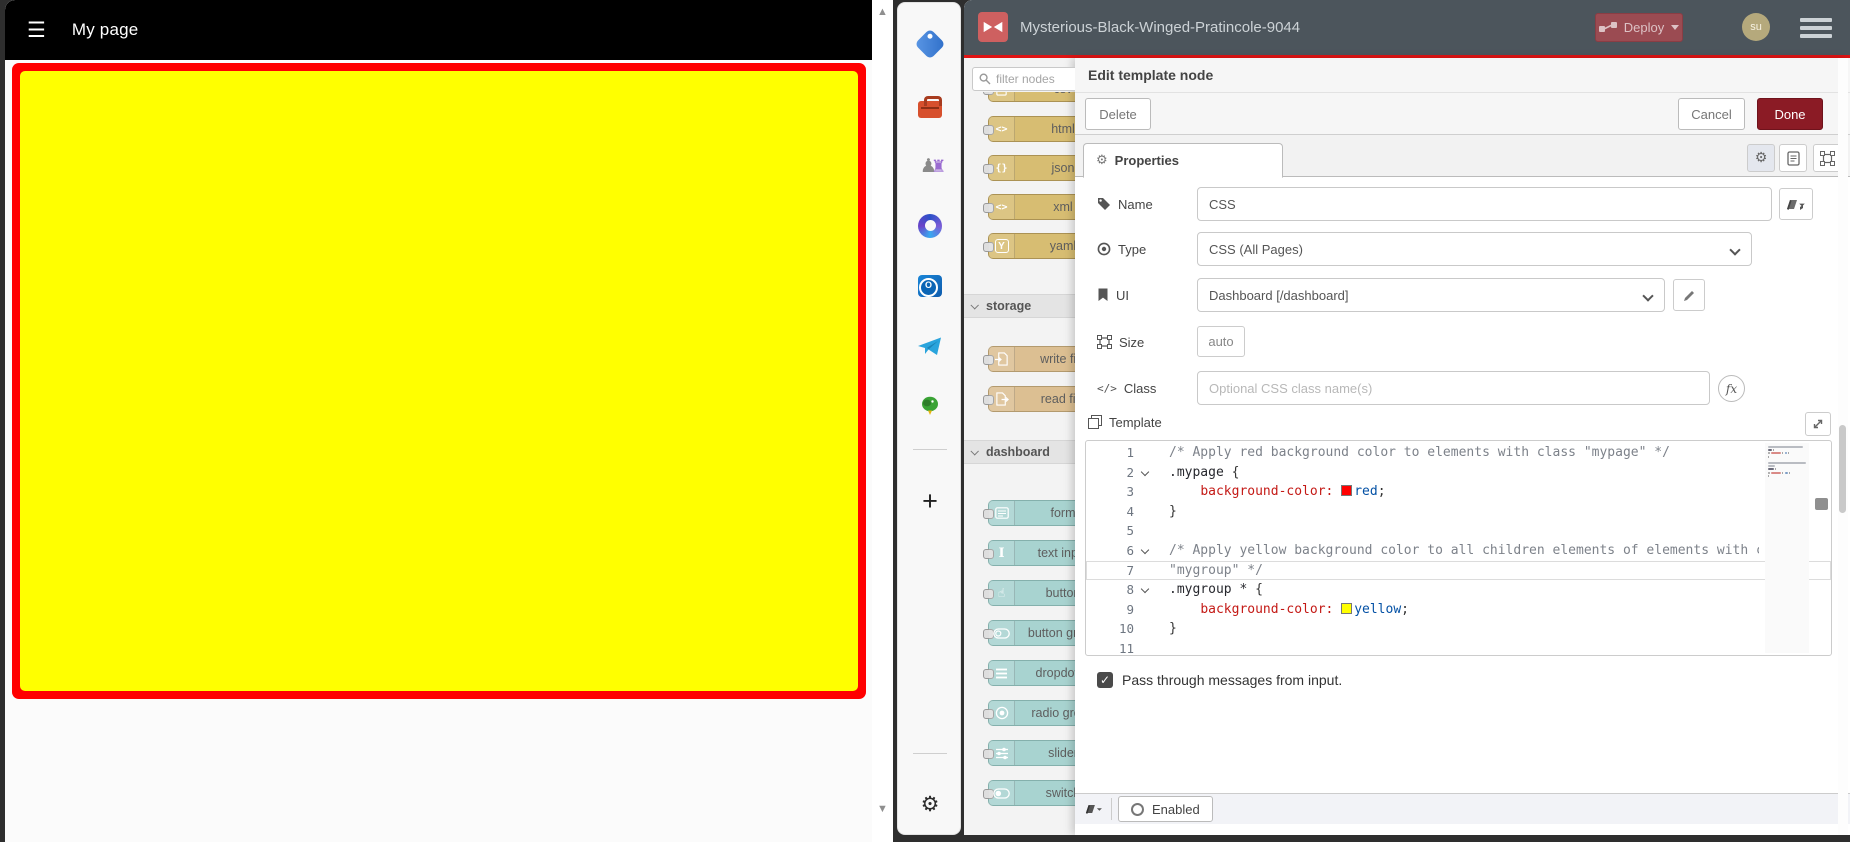 This screenshot has width=1850, height=842. I want to click on add-icon: +, so click(930, 501).